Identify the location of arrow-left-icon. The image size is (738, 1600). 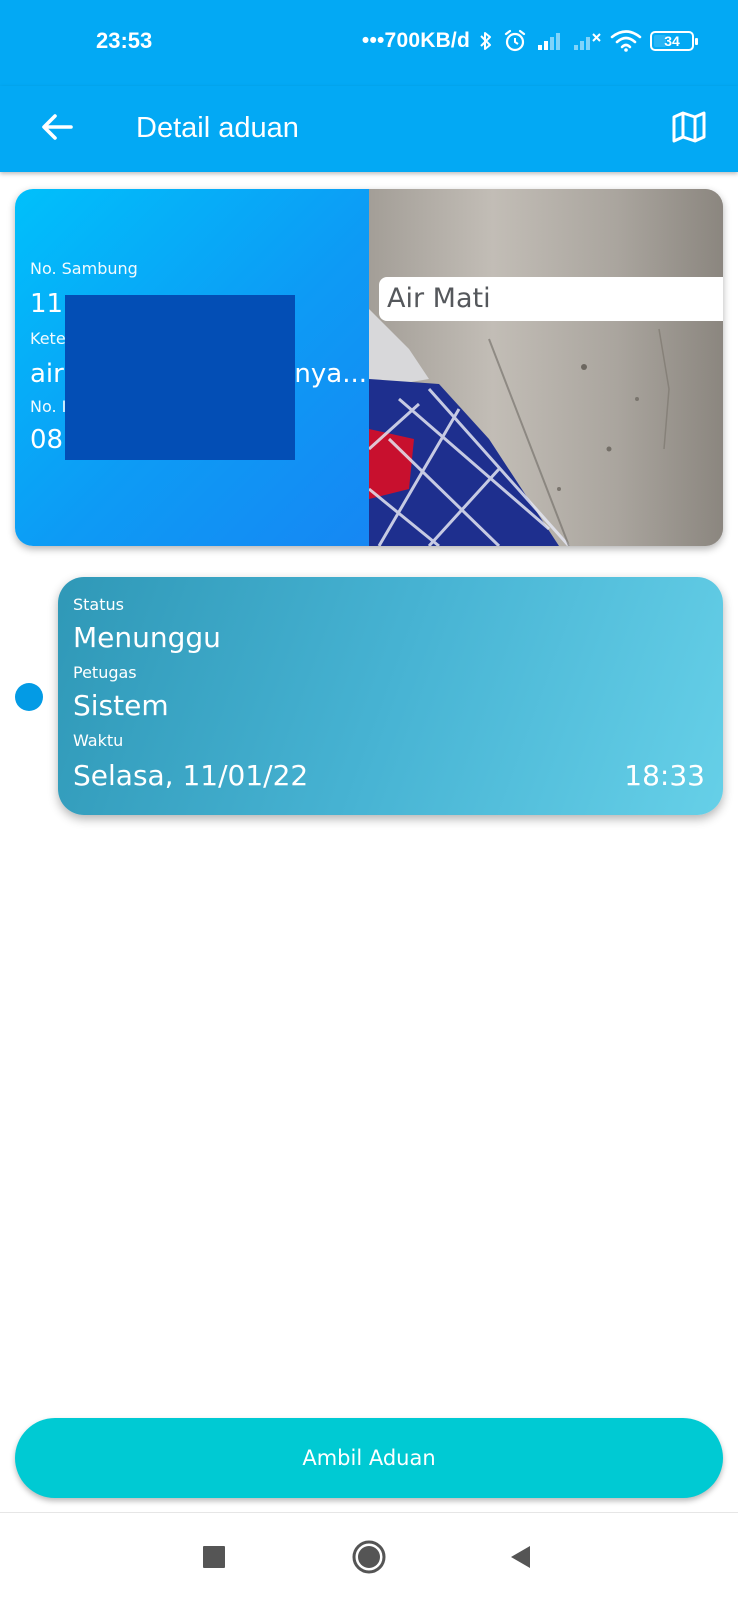
(57, 129).